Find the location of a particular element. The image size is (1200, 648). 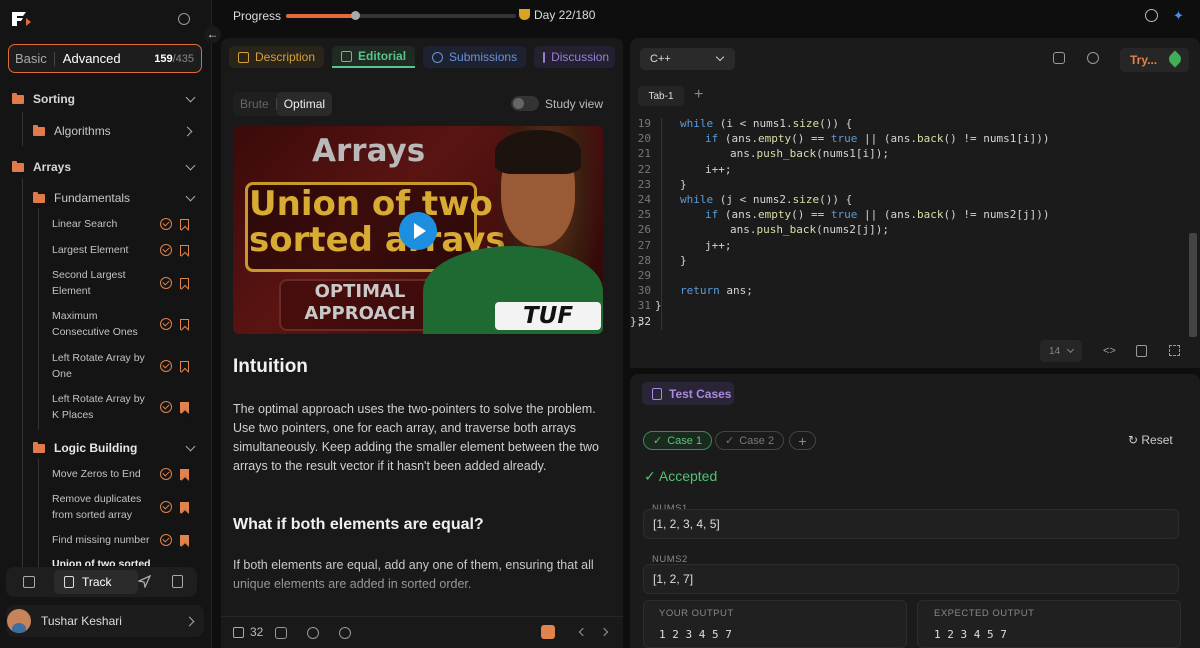

code-text: while (j < nums2.size()) { is located at coordinates (766, 199).